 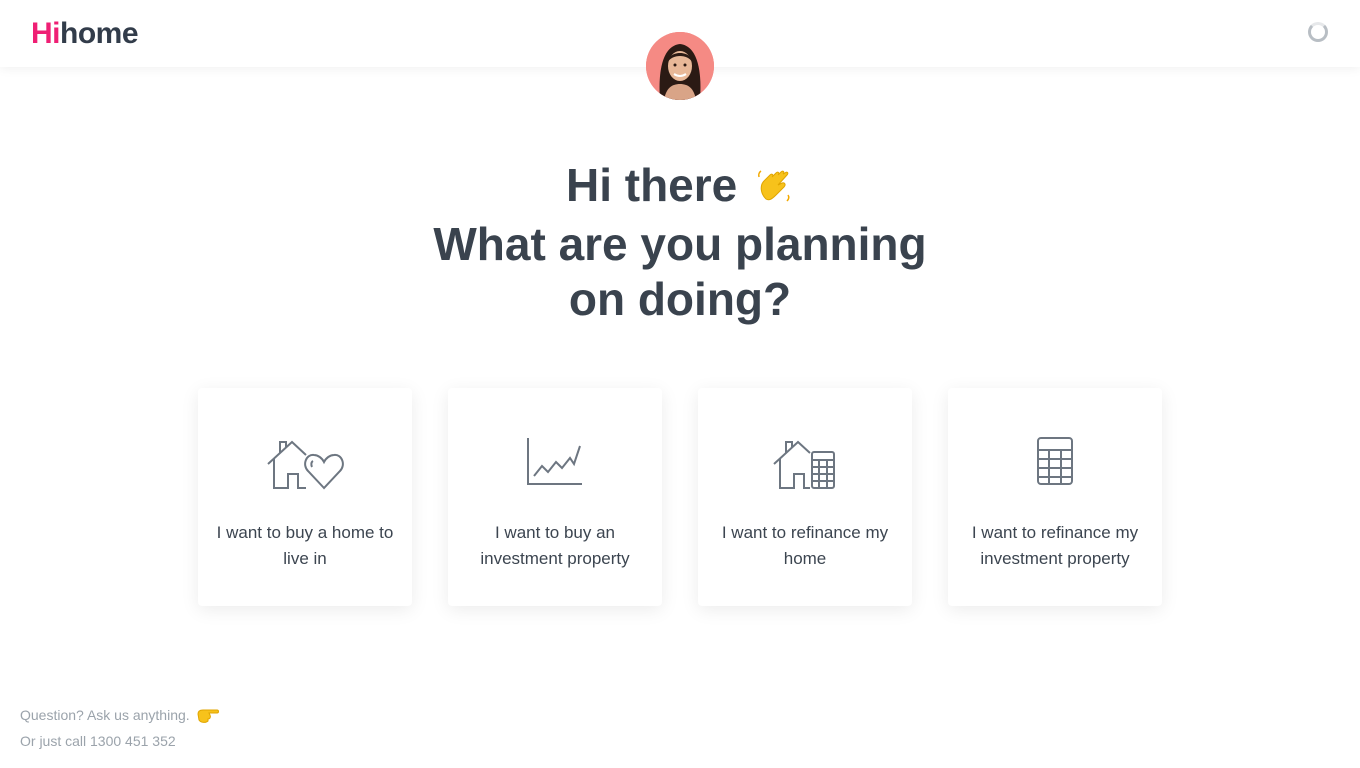 I want to click on house-heart-icon, so click(x=305, y=466).